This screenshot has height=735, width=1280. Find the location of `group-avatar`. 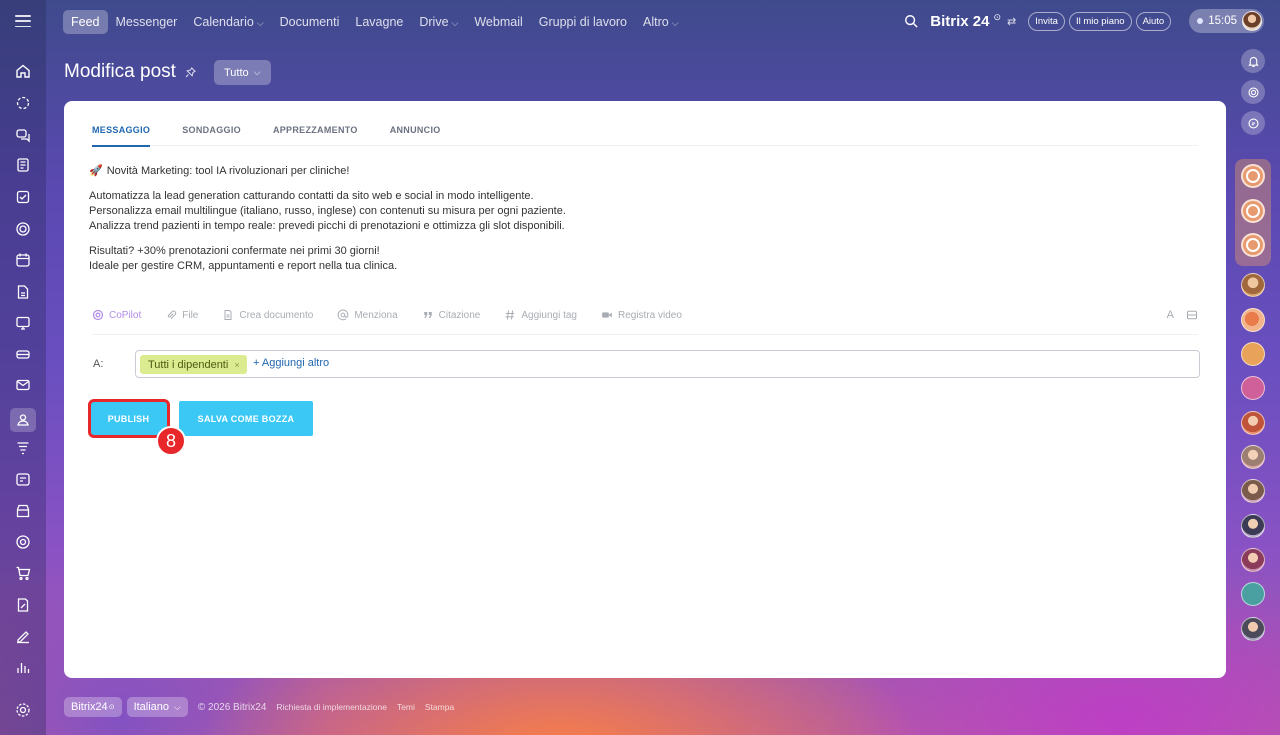

group-avatar is located at coordinates (1253, 594).